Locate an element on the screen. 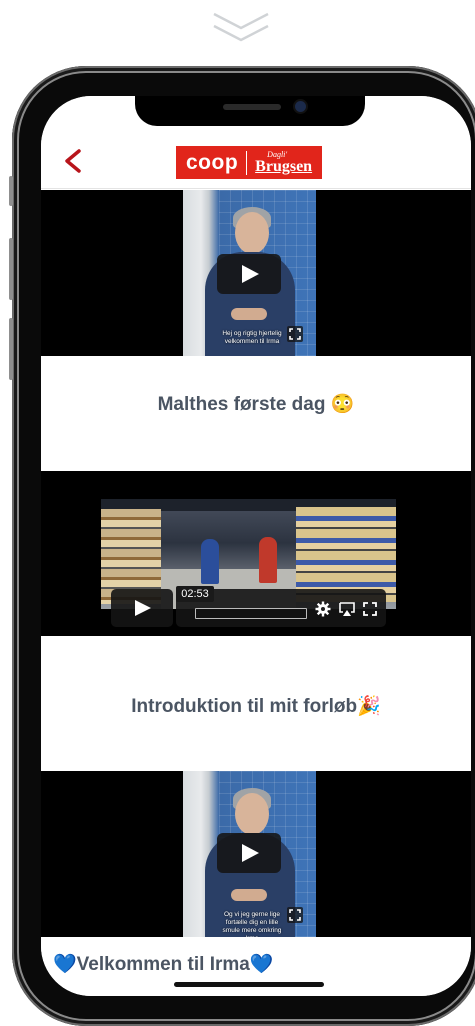 Image resolution: width=475 pixels, height=1026 pixels. volume-up-button is located at coordinates (11, 269).